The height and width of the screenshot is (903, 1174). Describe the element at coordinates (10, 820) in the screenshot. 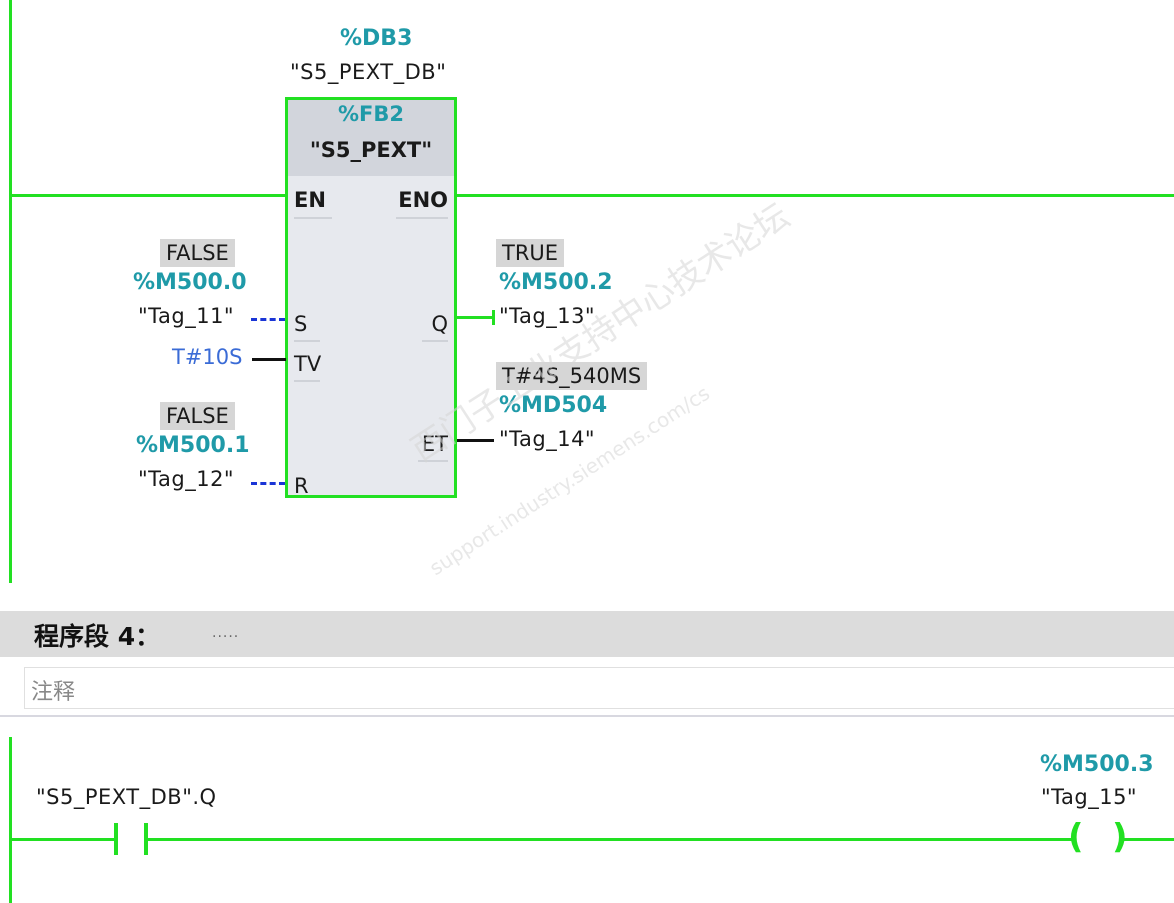

I see `network-4-left-power-rail` at that location.